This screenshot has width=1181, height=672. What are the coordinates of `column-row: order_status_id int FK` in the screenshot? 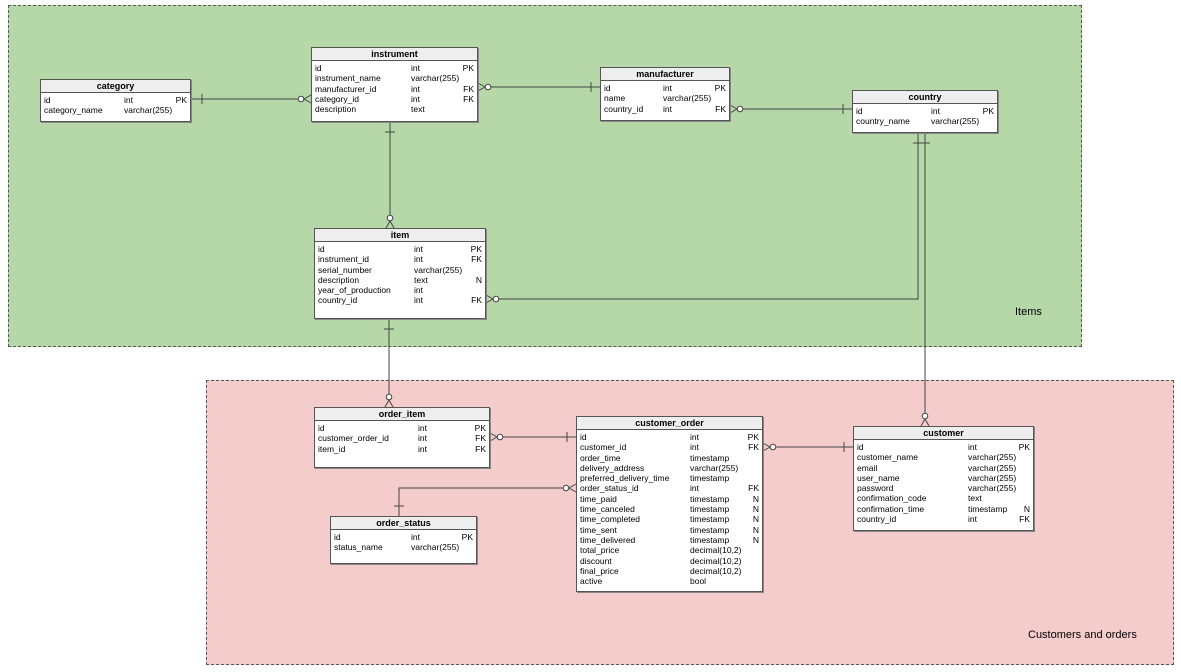 It's located at (669, 488).